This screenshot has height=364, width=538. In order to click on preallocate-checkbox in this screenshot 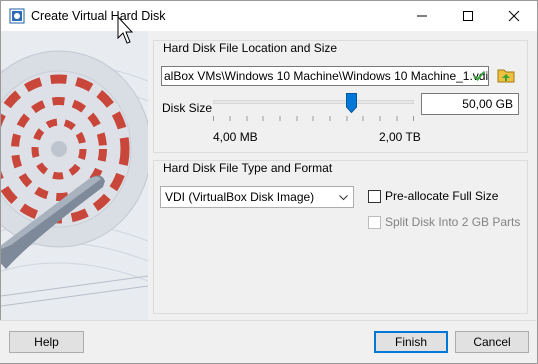, I will do `click(374, 196)`.